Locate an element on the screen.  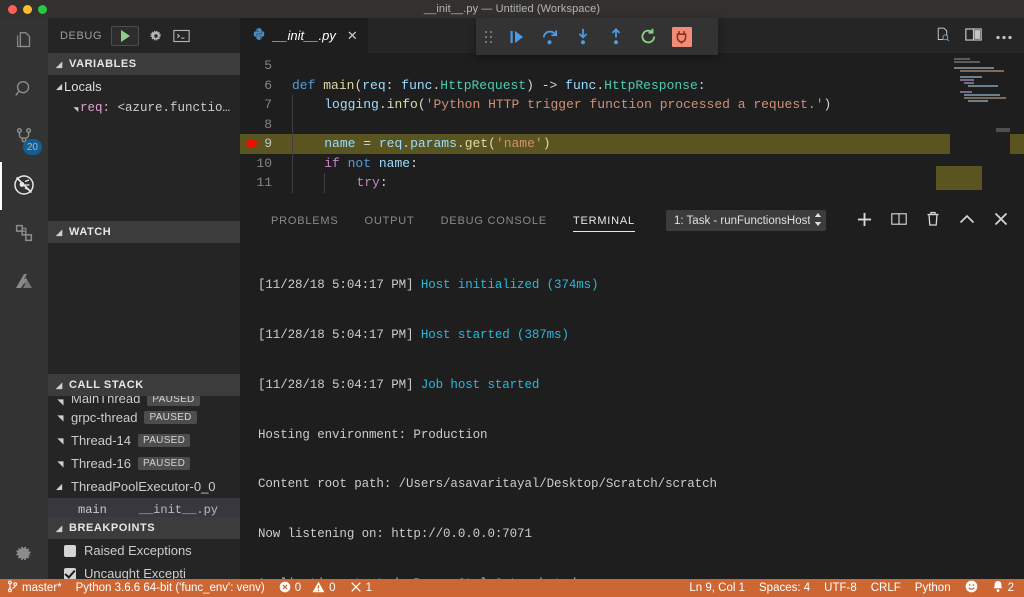
minimap-slider is located at coordinates (1003, 136).